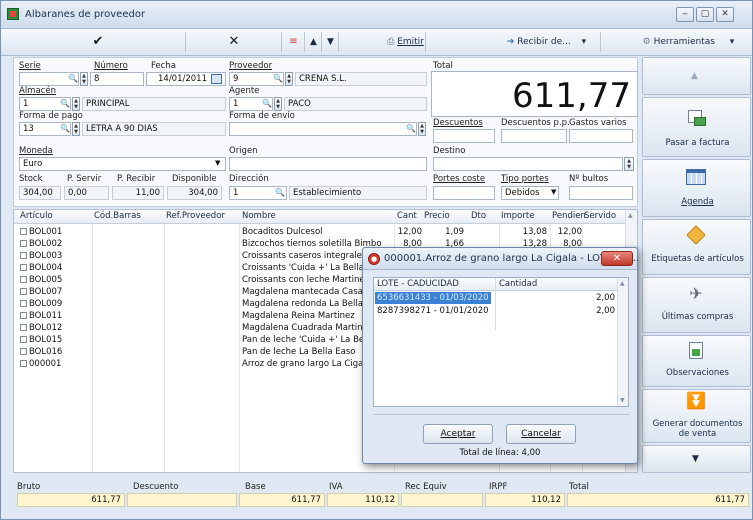 The image size is (753, 520). Describe the element at coordinates (422, 129) in the screenshot. I see `forma-envio-stepper: ▲ ▼` at that location.